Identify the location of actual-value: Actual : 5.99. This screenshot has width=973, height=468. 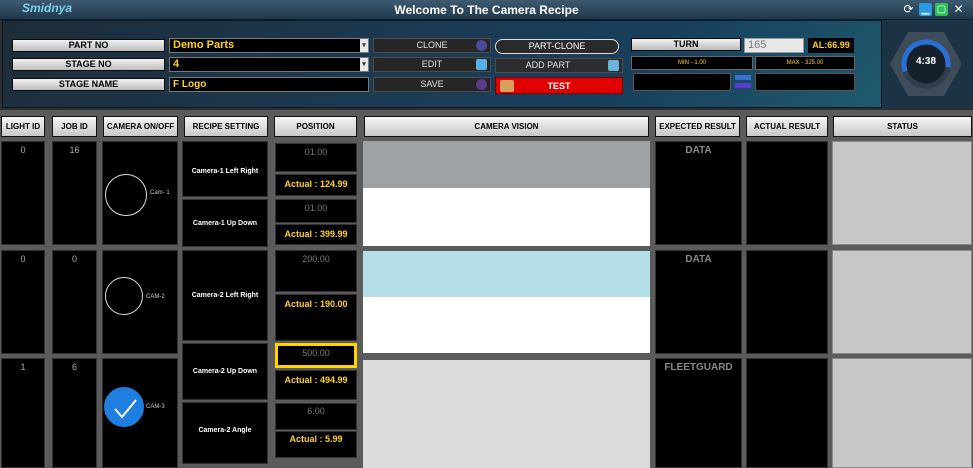
(316, 439).